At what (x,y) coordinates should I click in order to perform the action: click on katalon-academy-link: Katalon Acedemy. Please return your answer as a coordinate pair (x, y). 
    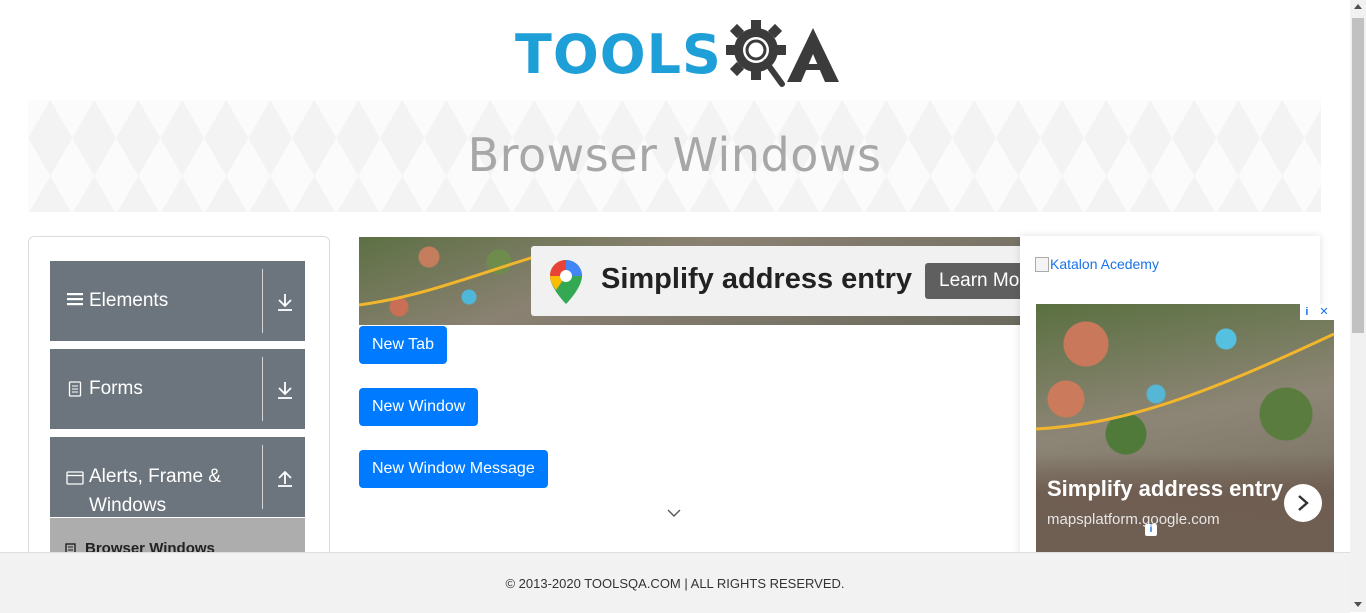
    Looking at the image, I should click on (1097, 264).